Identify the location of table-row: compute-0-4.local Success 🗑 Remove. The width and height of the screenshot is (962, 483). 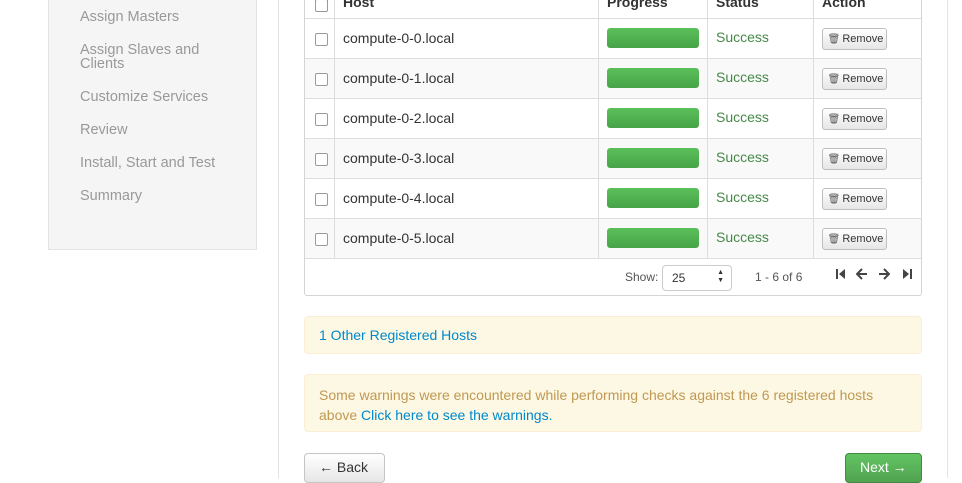
(613, 199).